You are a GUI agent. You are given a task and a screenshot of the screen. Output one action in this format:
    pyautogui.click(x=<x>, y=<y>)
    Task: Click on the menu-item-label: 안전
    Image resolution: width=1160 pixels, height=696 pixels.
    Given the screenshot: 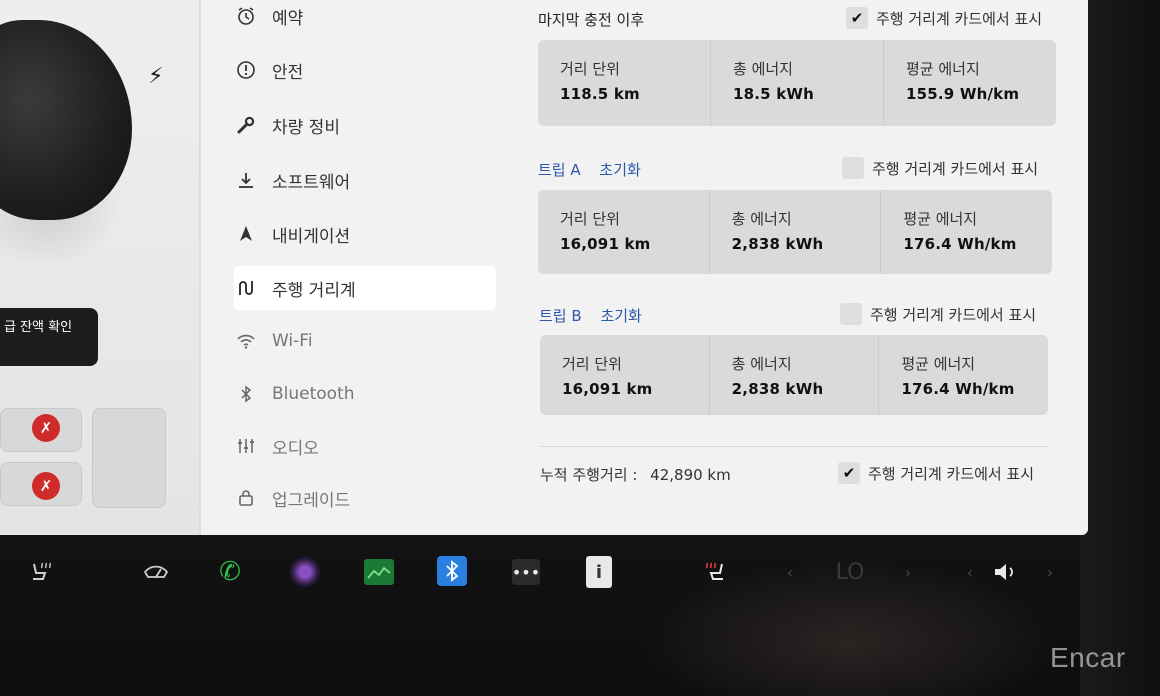 What is the action you would take?
    pyautogui.click(x=288, y=72)
    